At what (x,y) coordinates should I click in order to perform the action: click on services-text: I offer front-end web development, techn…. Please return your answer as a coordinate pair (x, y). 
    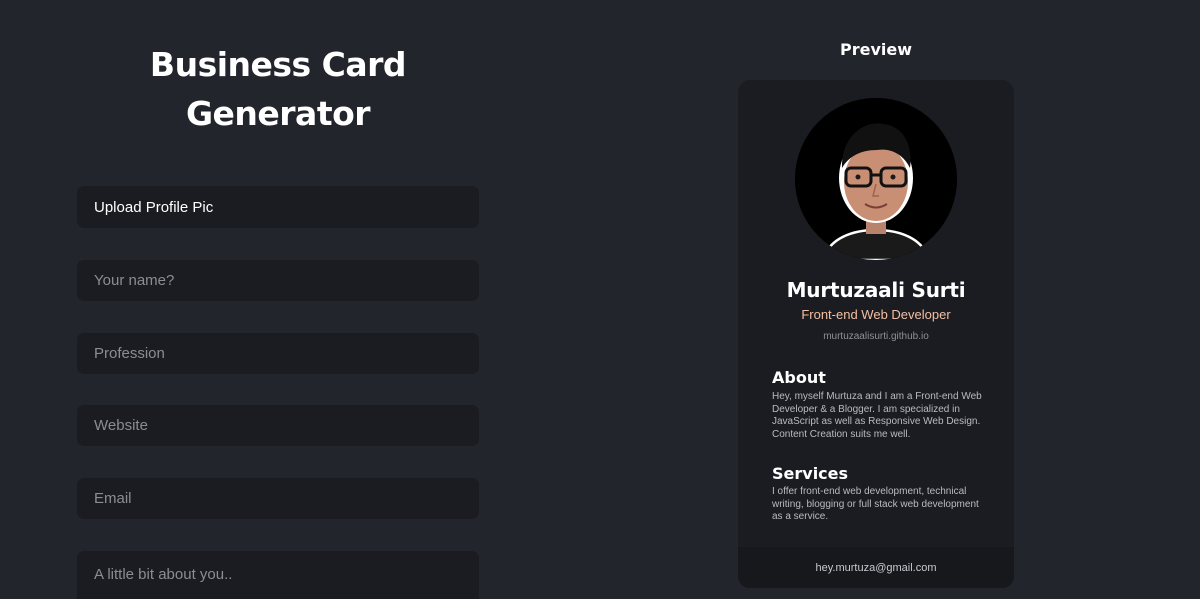
    Looking at the image, I should click on (875, 504).